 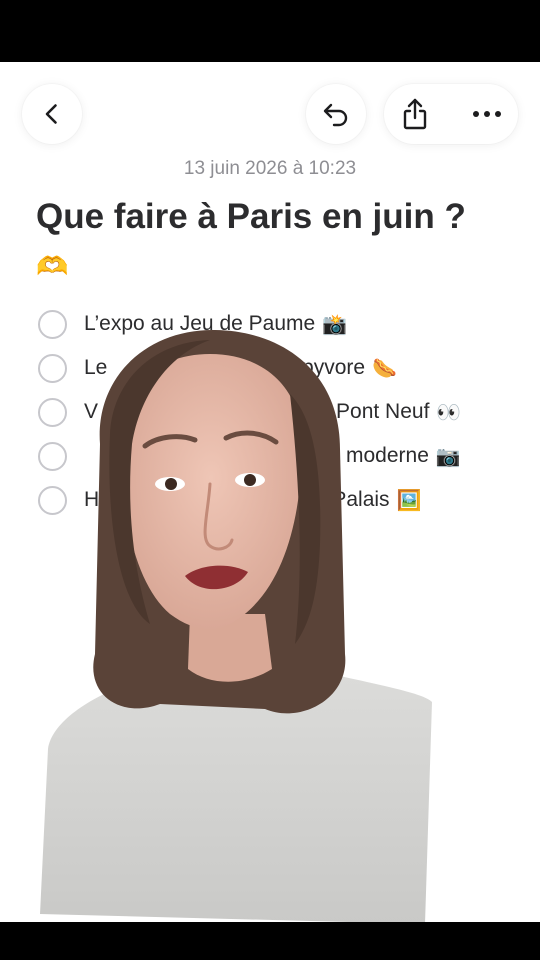 I want to click on undo-icon, so click(x=336, y=114).